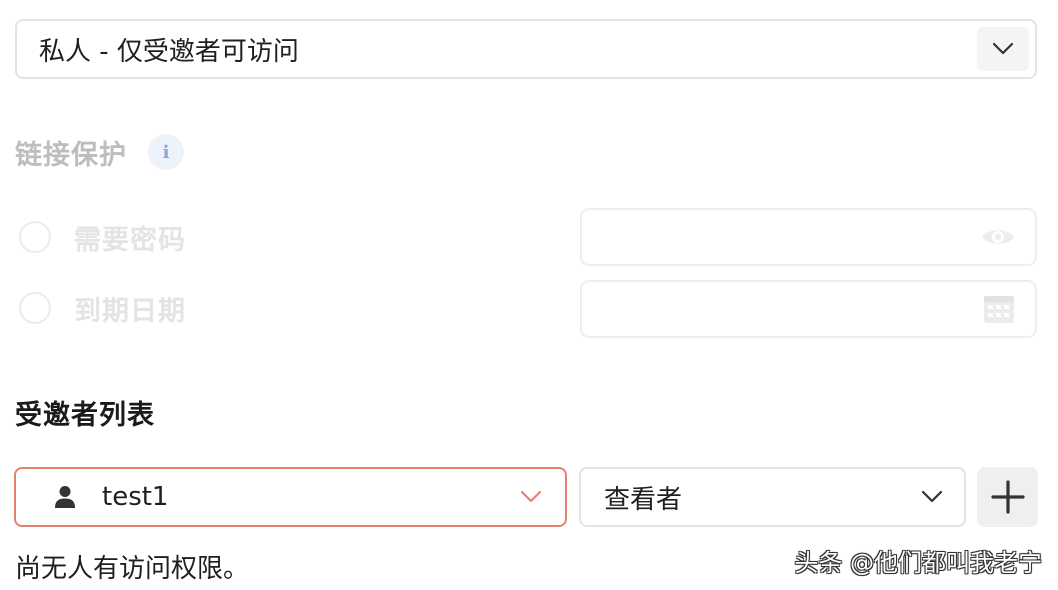 The image size is (1058, 590). Describe the element at coordinates (999, 309) in the screenshot. I see `calendar-icon` at that location.